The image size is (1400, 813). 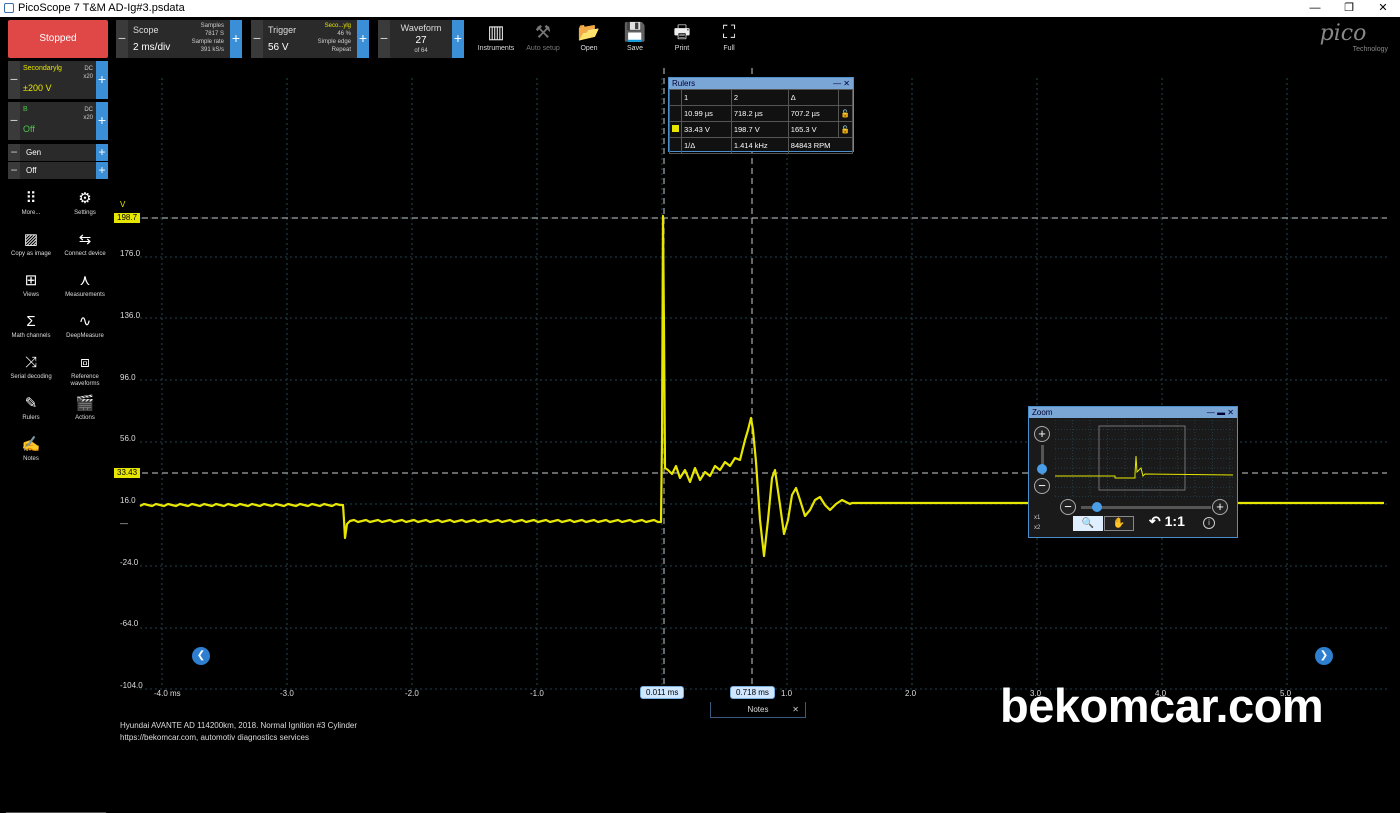 I want to click on copy-as-image-button: ▨ Copy as image, so click(x=31, y=249).